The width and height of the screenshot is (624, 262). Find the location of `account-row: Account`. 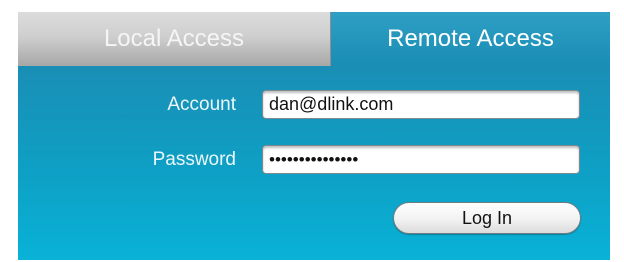

account-row: Account is located at coordinates (314, 105).